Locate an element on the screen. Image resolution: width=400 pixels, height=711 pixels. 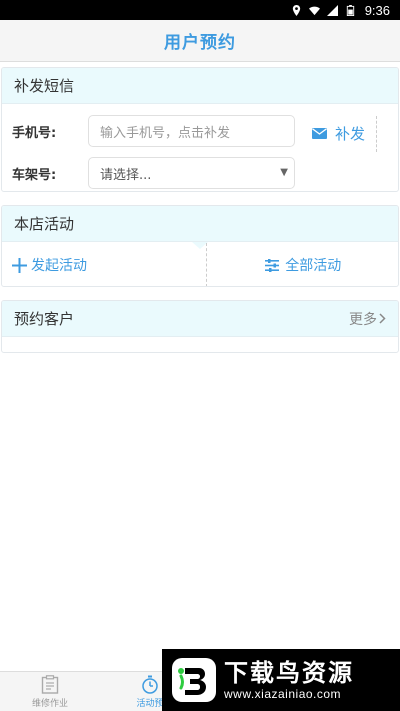
frame-label: 车架号: is located at coordinates (34, 175).